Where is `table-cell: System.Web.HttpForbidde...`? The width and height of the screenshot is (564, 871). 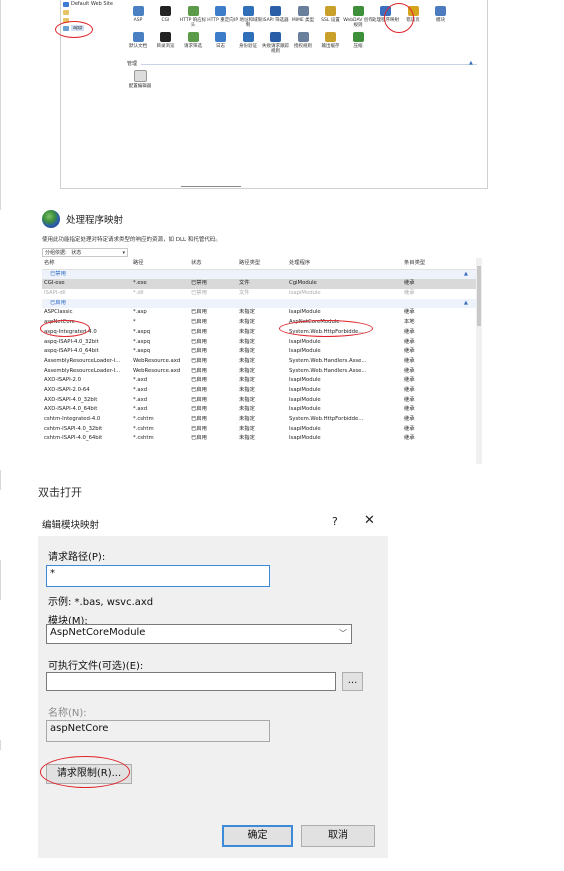 table-cell: System.Web.HttpForbidde... is located at coordinates (326, 419).